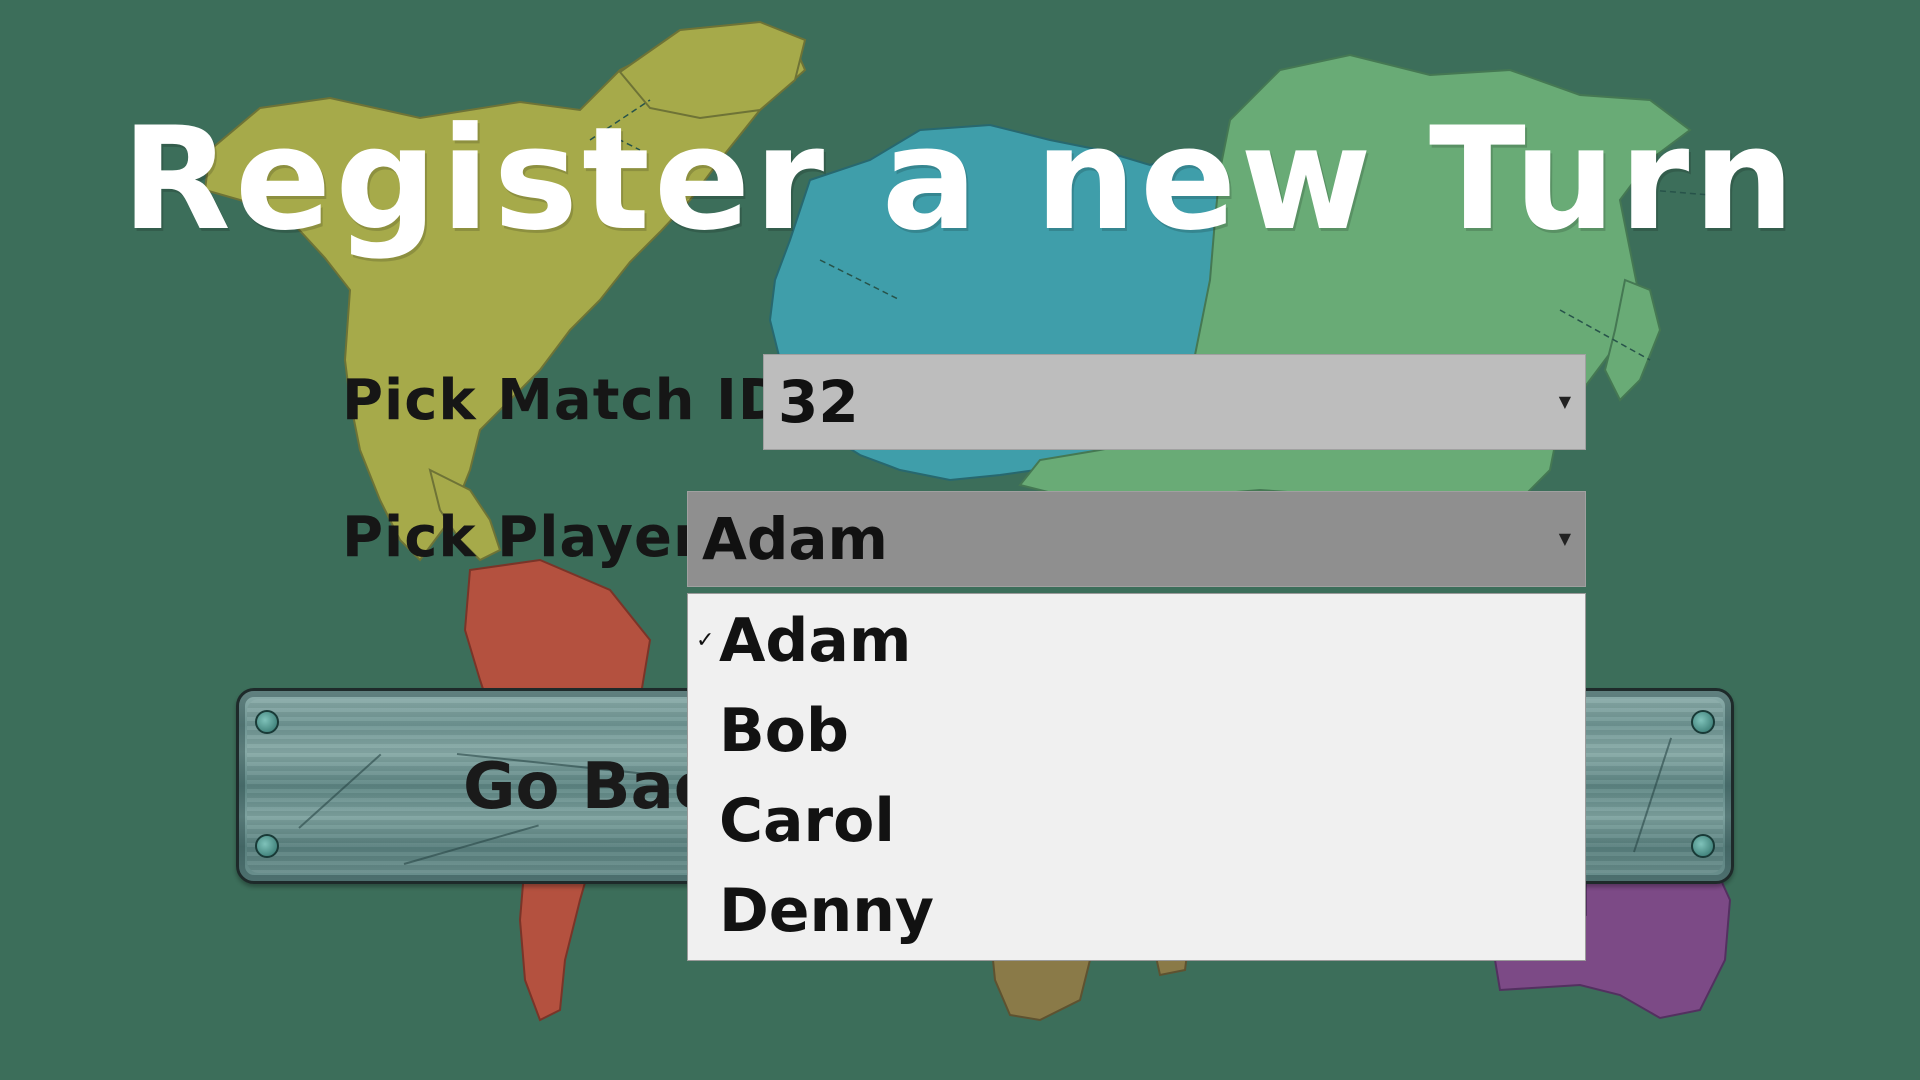  What do you see at coordinates (1136, 539) in the screenshot?
I see `player-select: Adam ▼` at bounding box center [1136, 539].